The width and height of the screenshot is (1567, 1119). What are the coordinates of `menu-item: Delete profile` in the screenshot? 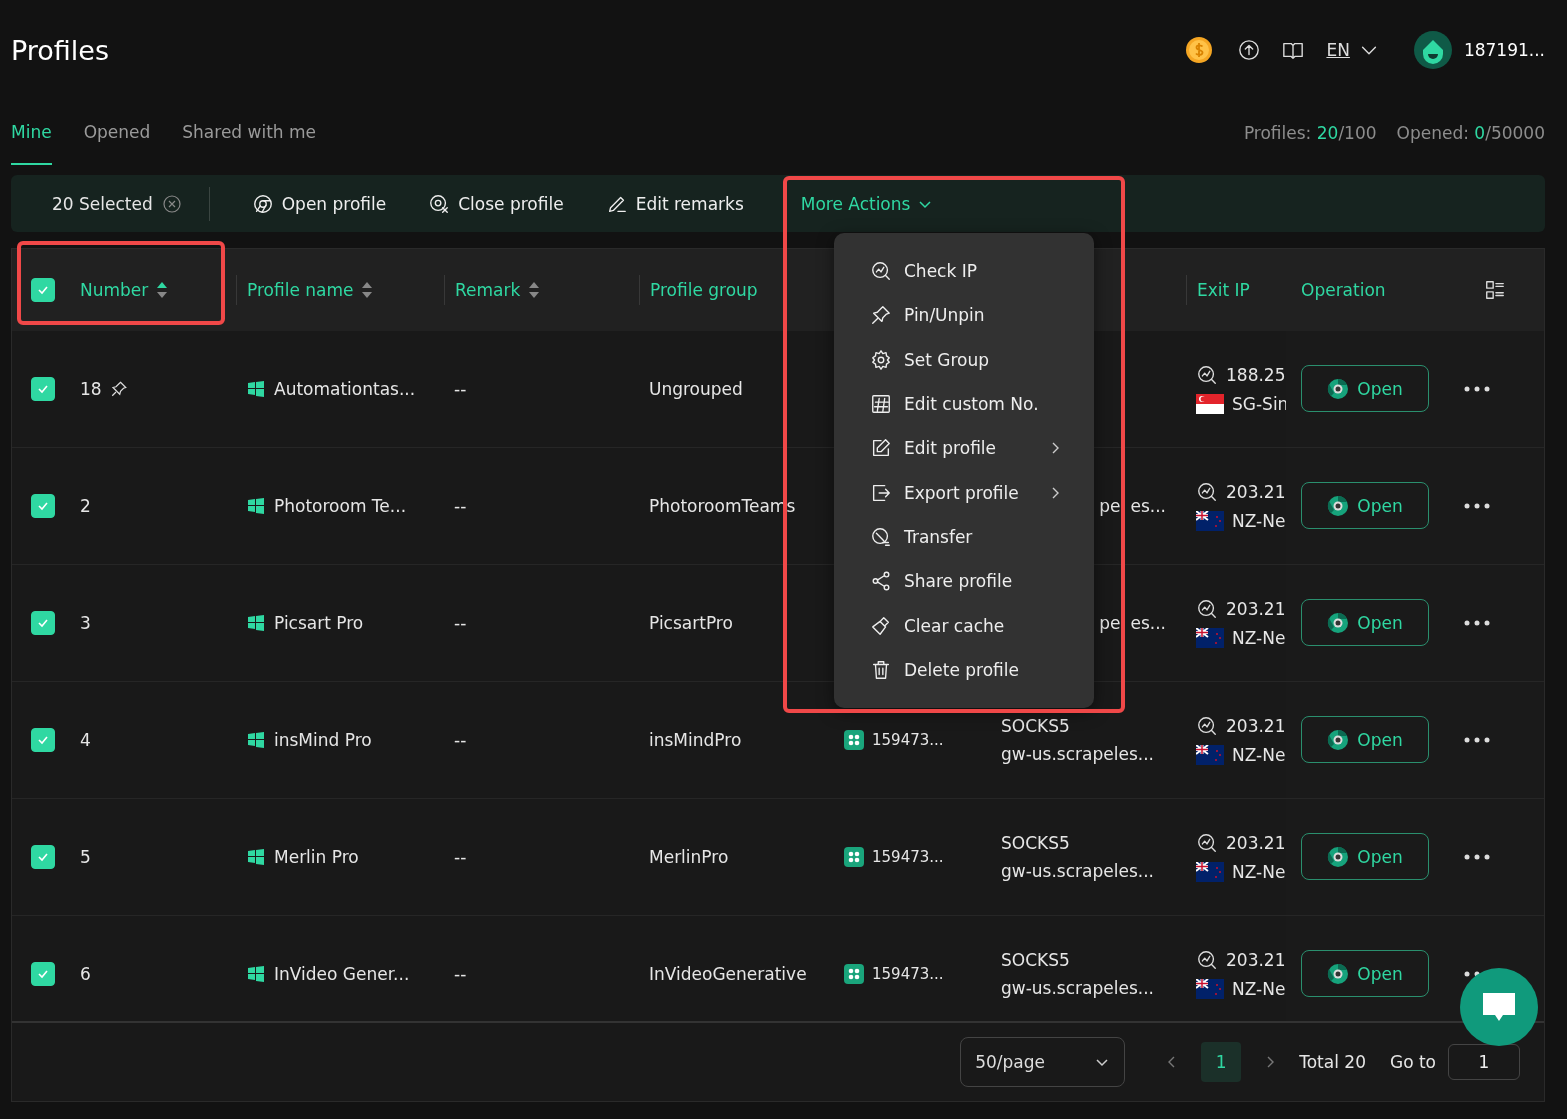 It's located at (965, 669).